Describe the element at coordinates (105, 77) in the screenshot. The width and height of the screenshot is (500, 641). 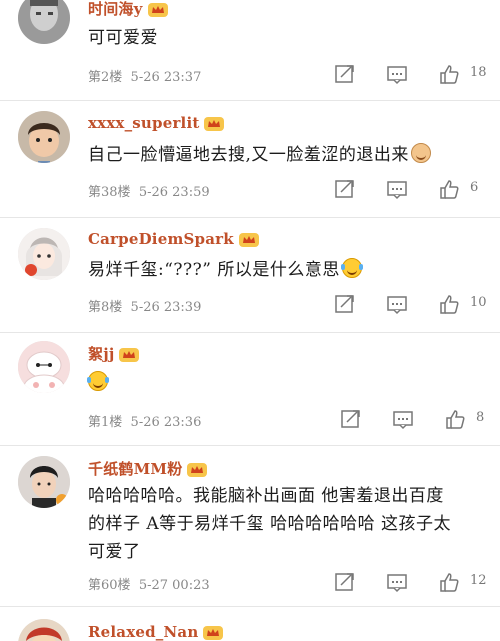
I see `floor-number: 第2楼` at that location.